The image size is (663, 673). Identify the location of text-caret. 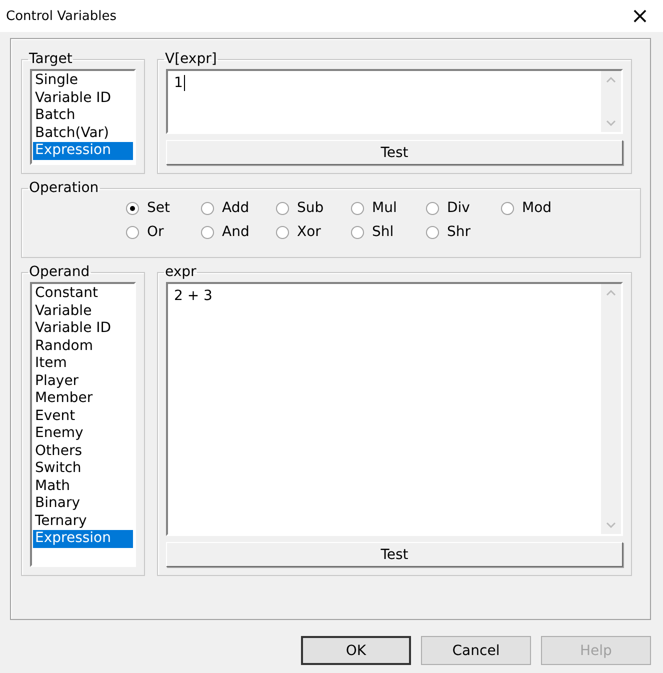
(184, 83).